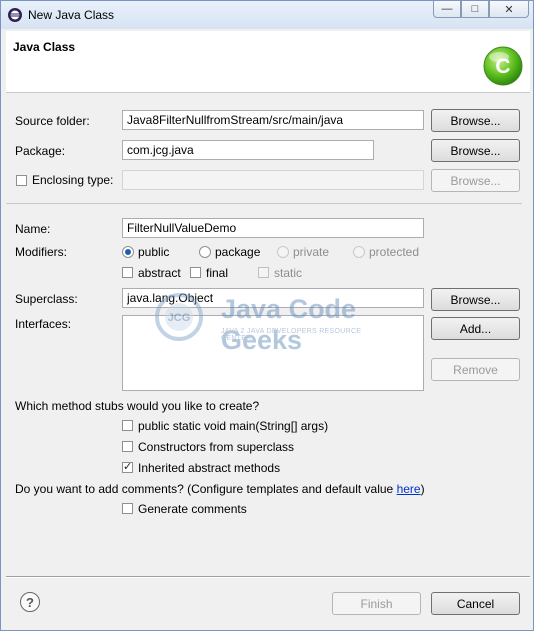 The image size is (534, 631). What do you see at coordinates (283, 252) in the screenshot?
I see `private-radio` at bounding box center [283, 252].